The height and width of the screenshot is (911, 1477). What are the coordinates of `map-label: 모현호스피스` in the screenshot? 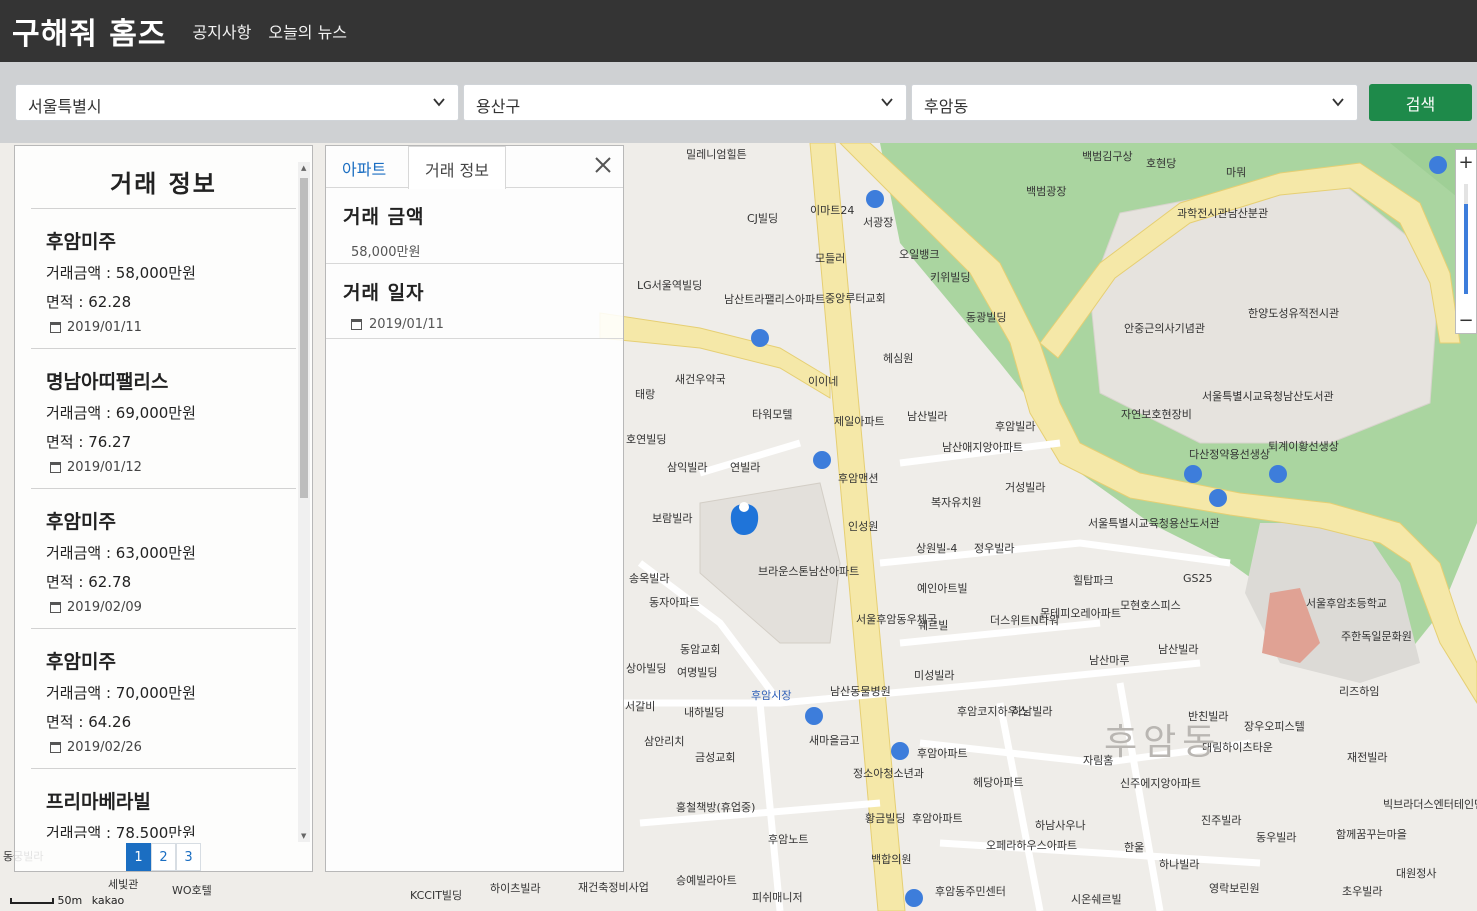 It's located at (1150, 605).